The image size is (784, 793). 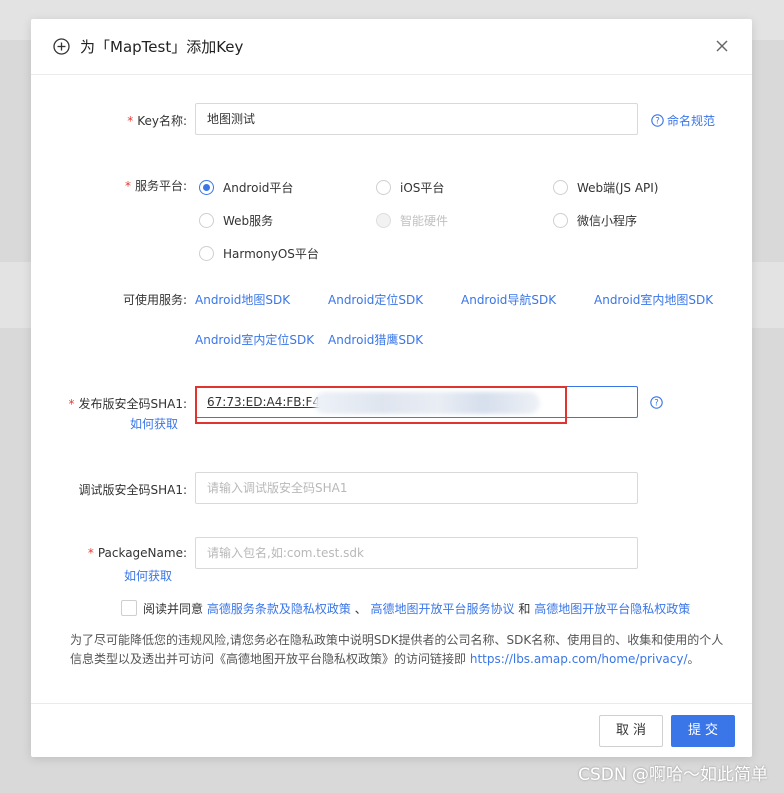 What do you see at coordinates (443, 609) in the screenshot?
I see `service-agreement-link: 高德地图开放平台服务协议` at bounding box center [443, 609].